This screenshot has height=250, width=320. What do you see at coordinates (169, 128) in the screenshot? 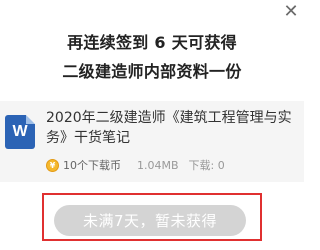
I see `document-title: 2020年二级建造师《建筑工程管理与实务》干货笔记` at bounding box center [169, 128].